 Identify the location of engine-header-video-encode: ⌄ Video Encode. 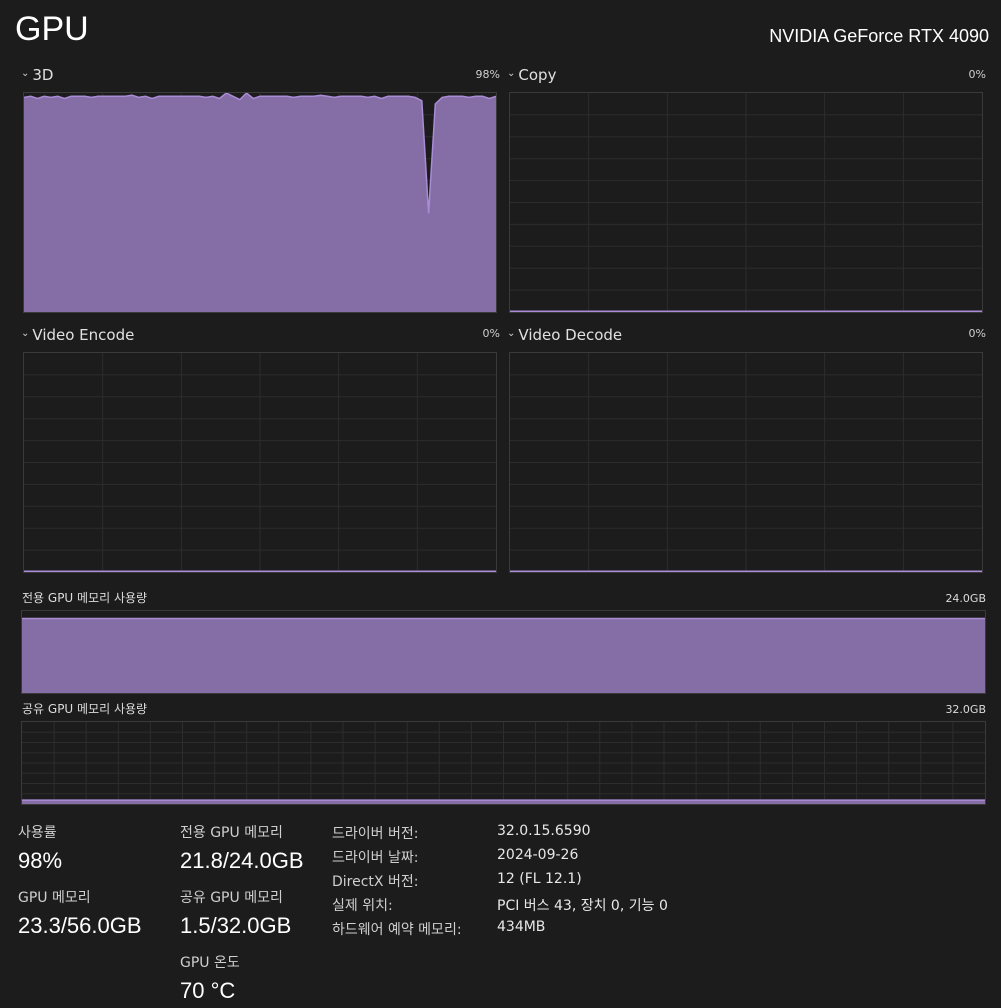
(77, 335).